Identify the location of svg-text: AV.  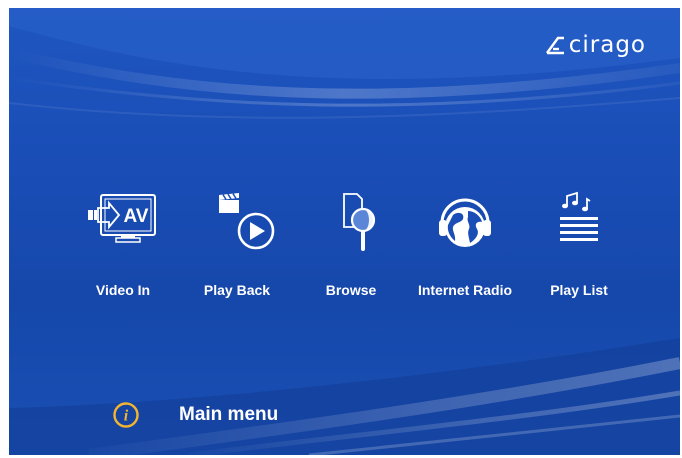
(136, 216).